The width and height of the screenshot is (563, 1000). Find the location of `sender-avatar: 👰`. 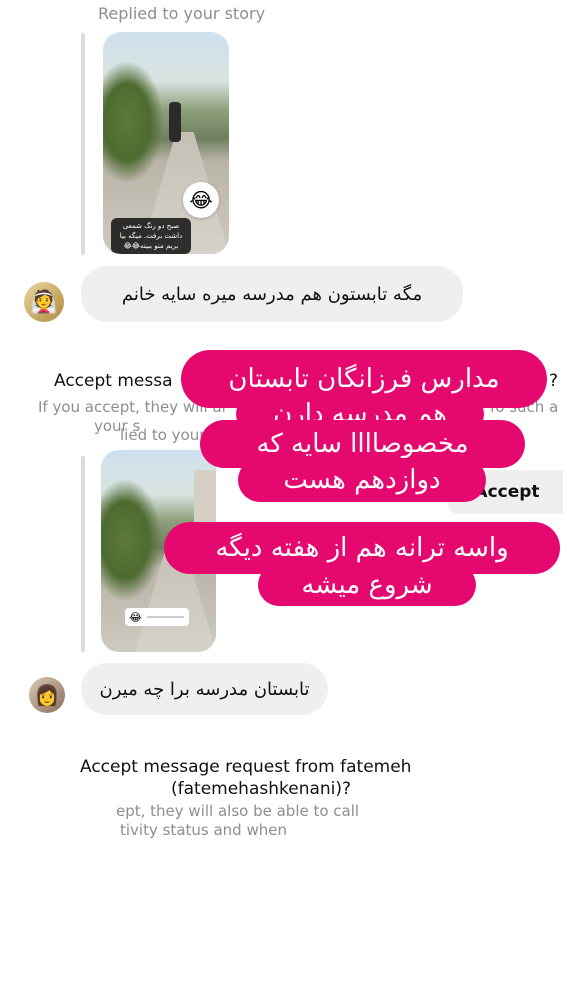

sender-avatar: 👰 is located at coordinates (44, 302).